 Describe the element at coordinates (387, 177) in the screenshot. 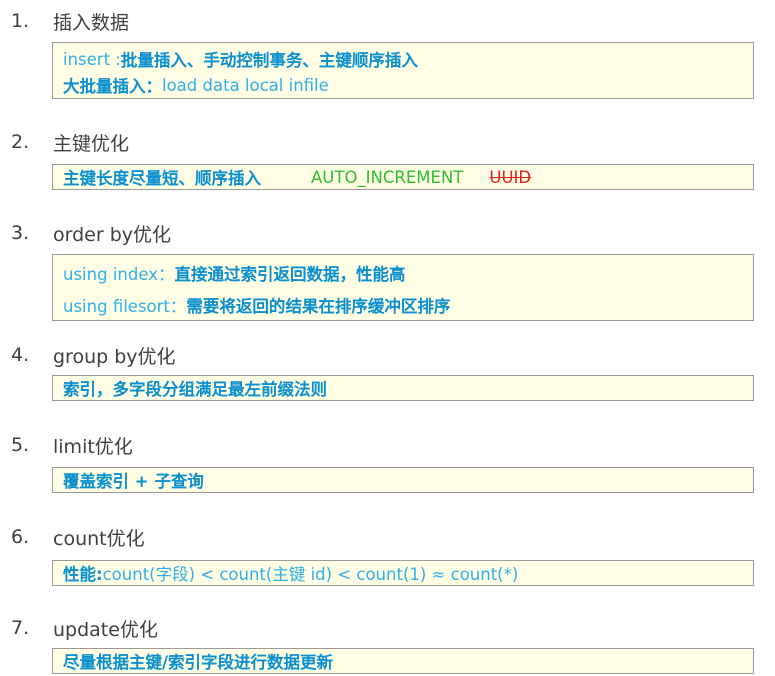

I see `note-keyword: AUTO_INCREMENT` at that location.